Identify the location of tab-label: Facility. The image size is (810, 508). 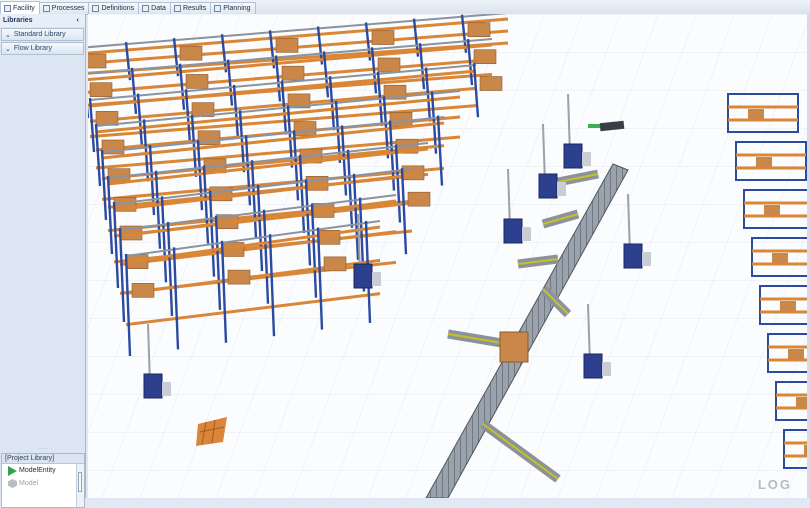
(24, 8).